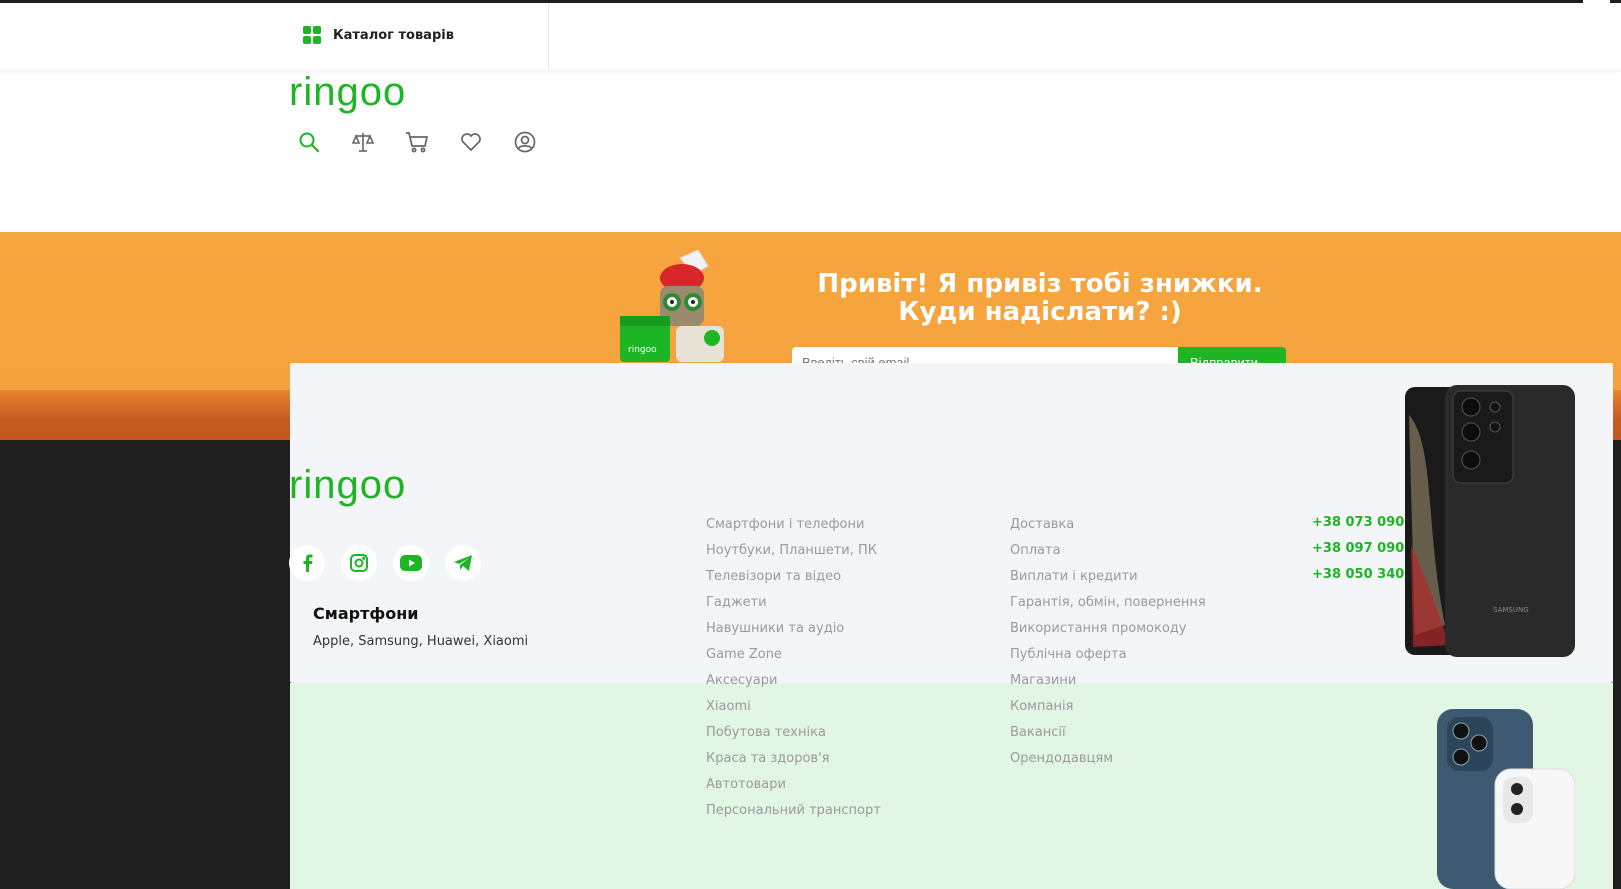 This screenshot has height=889, width=1621. I want to click on subscribe-form: Відправити, so click(1039, 355).